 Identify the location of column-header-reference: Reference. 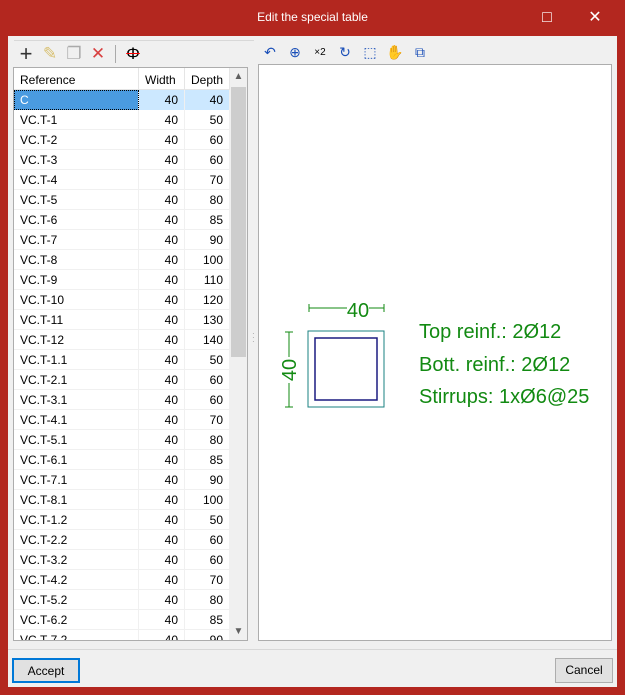
(76, 78).